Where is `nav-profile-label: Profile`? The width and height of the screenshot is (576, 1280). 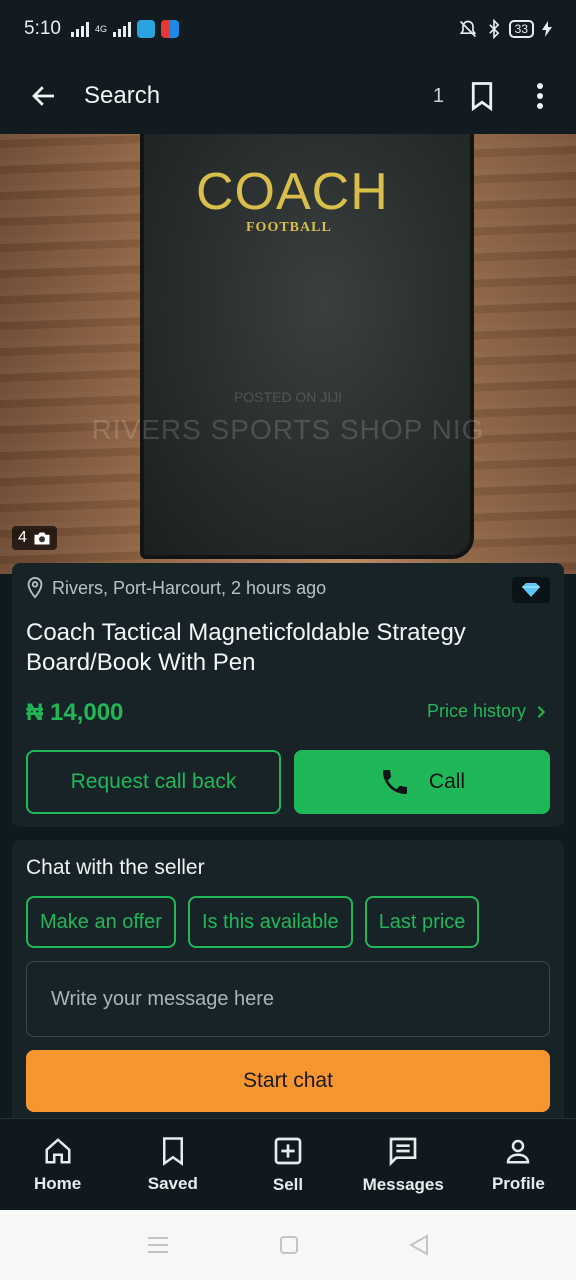 nav-profile-label: Profile is located at coordinates (518, 1183).